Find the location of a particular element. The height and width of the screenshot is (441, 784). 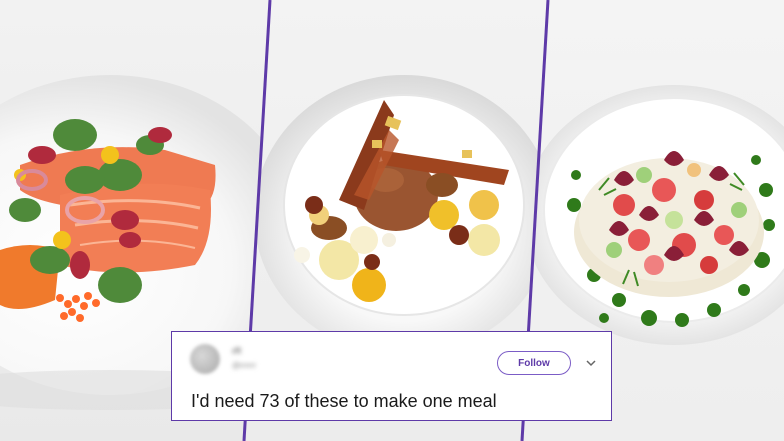

follow-button: Follow is located at coordinates (534, 363).